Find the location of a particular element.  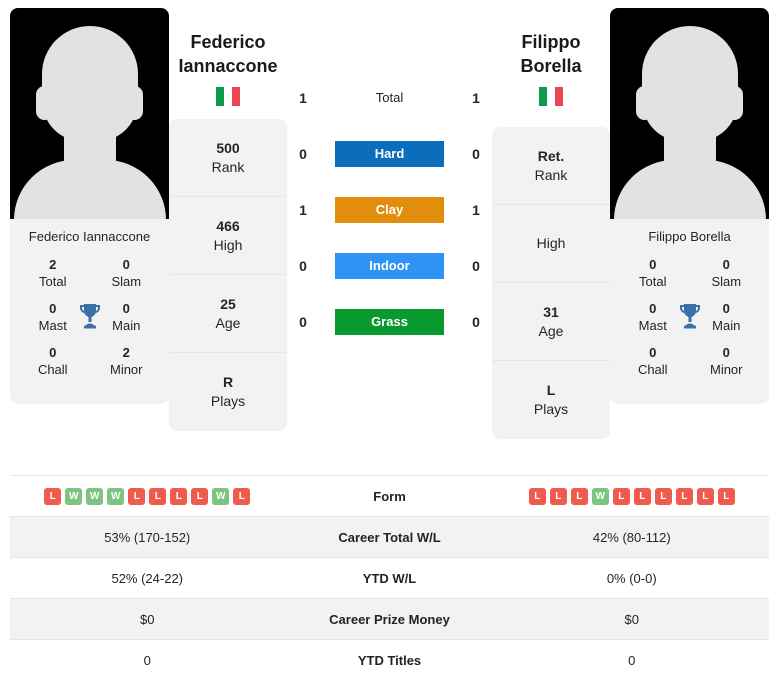

surface-label-indoor: Indoor is located at coordinates (389, 266).